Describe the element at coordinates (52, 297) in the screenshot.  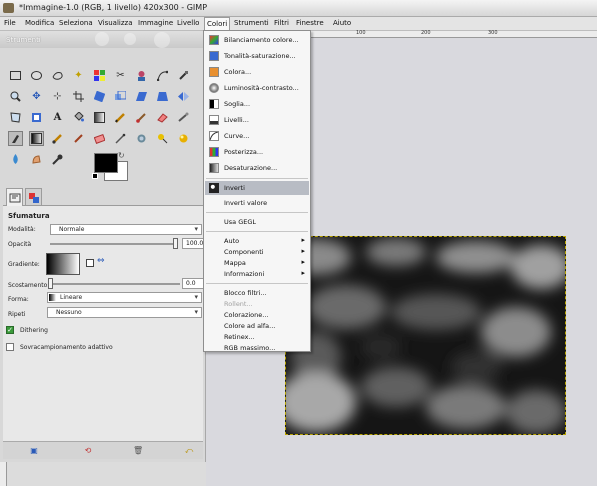
I see `linear-shape-icon` at that location.